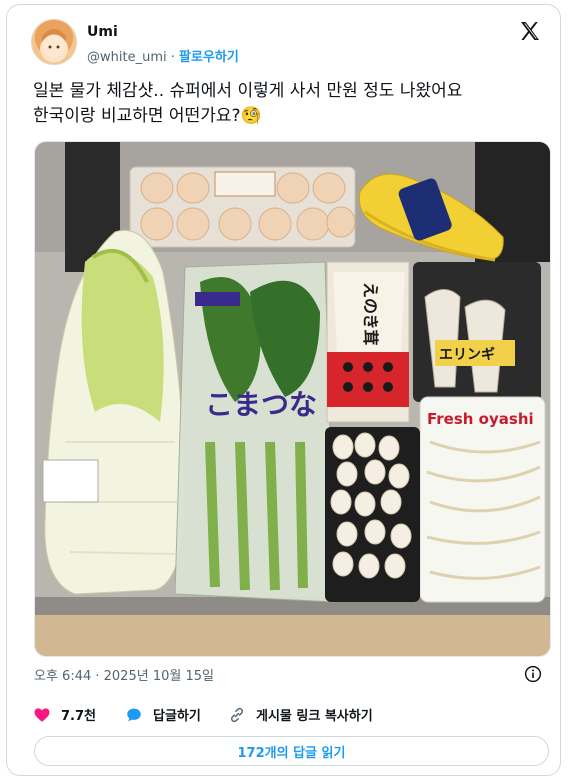 This screenshot has height=782, width=569. I want to click on avatar, so click(54, 42).